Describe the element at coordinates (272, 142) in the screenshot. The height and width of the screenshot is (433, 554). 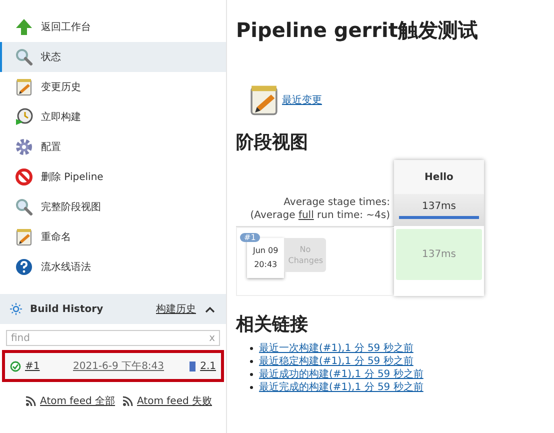
I see `section-heading: 阶段视图` at that location.